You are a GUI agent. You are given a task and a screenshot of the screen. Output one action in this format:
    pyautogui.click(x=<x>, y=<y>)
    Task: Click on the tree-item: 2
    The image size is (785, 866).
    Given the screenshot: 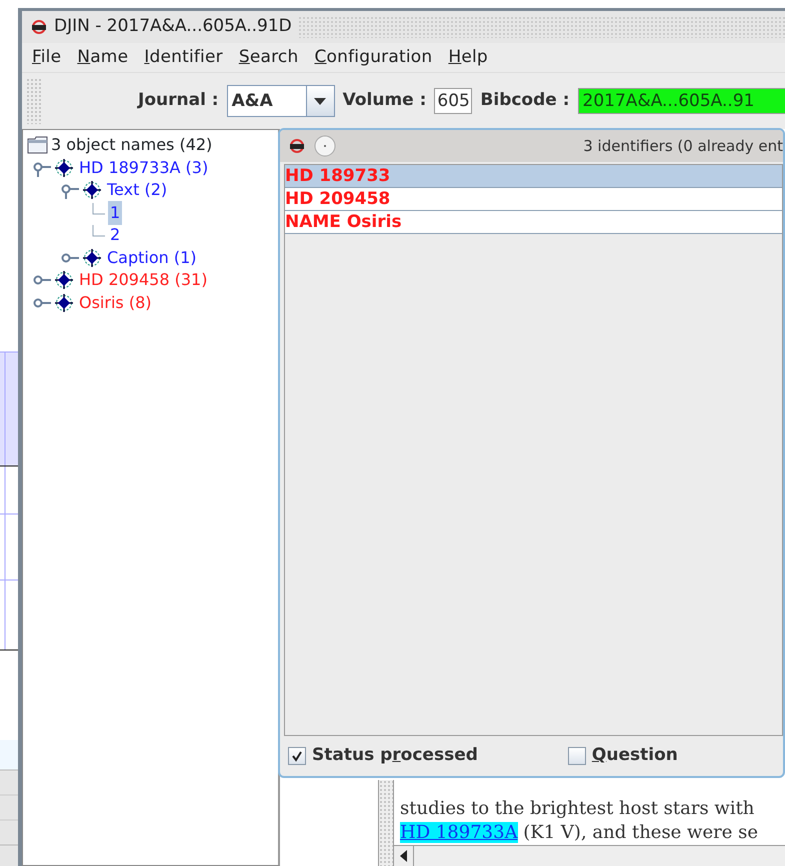 What is the action you would take?
    pyautogui.click(x=115, y=235)
    